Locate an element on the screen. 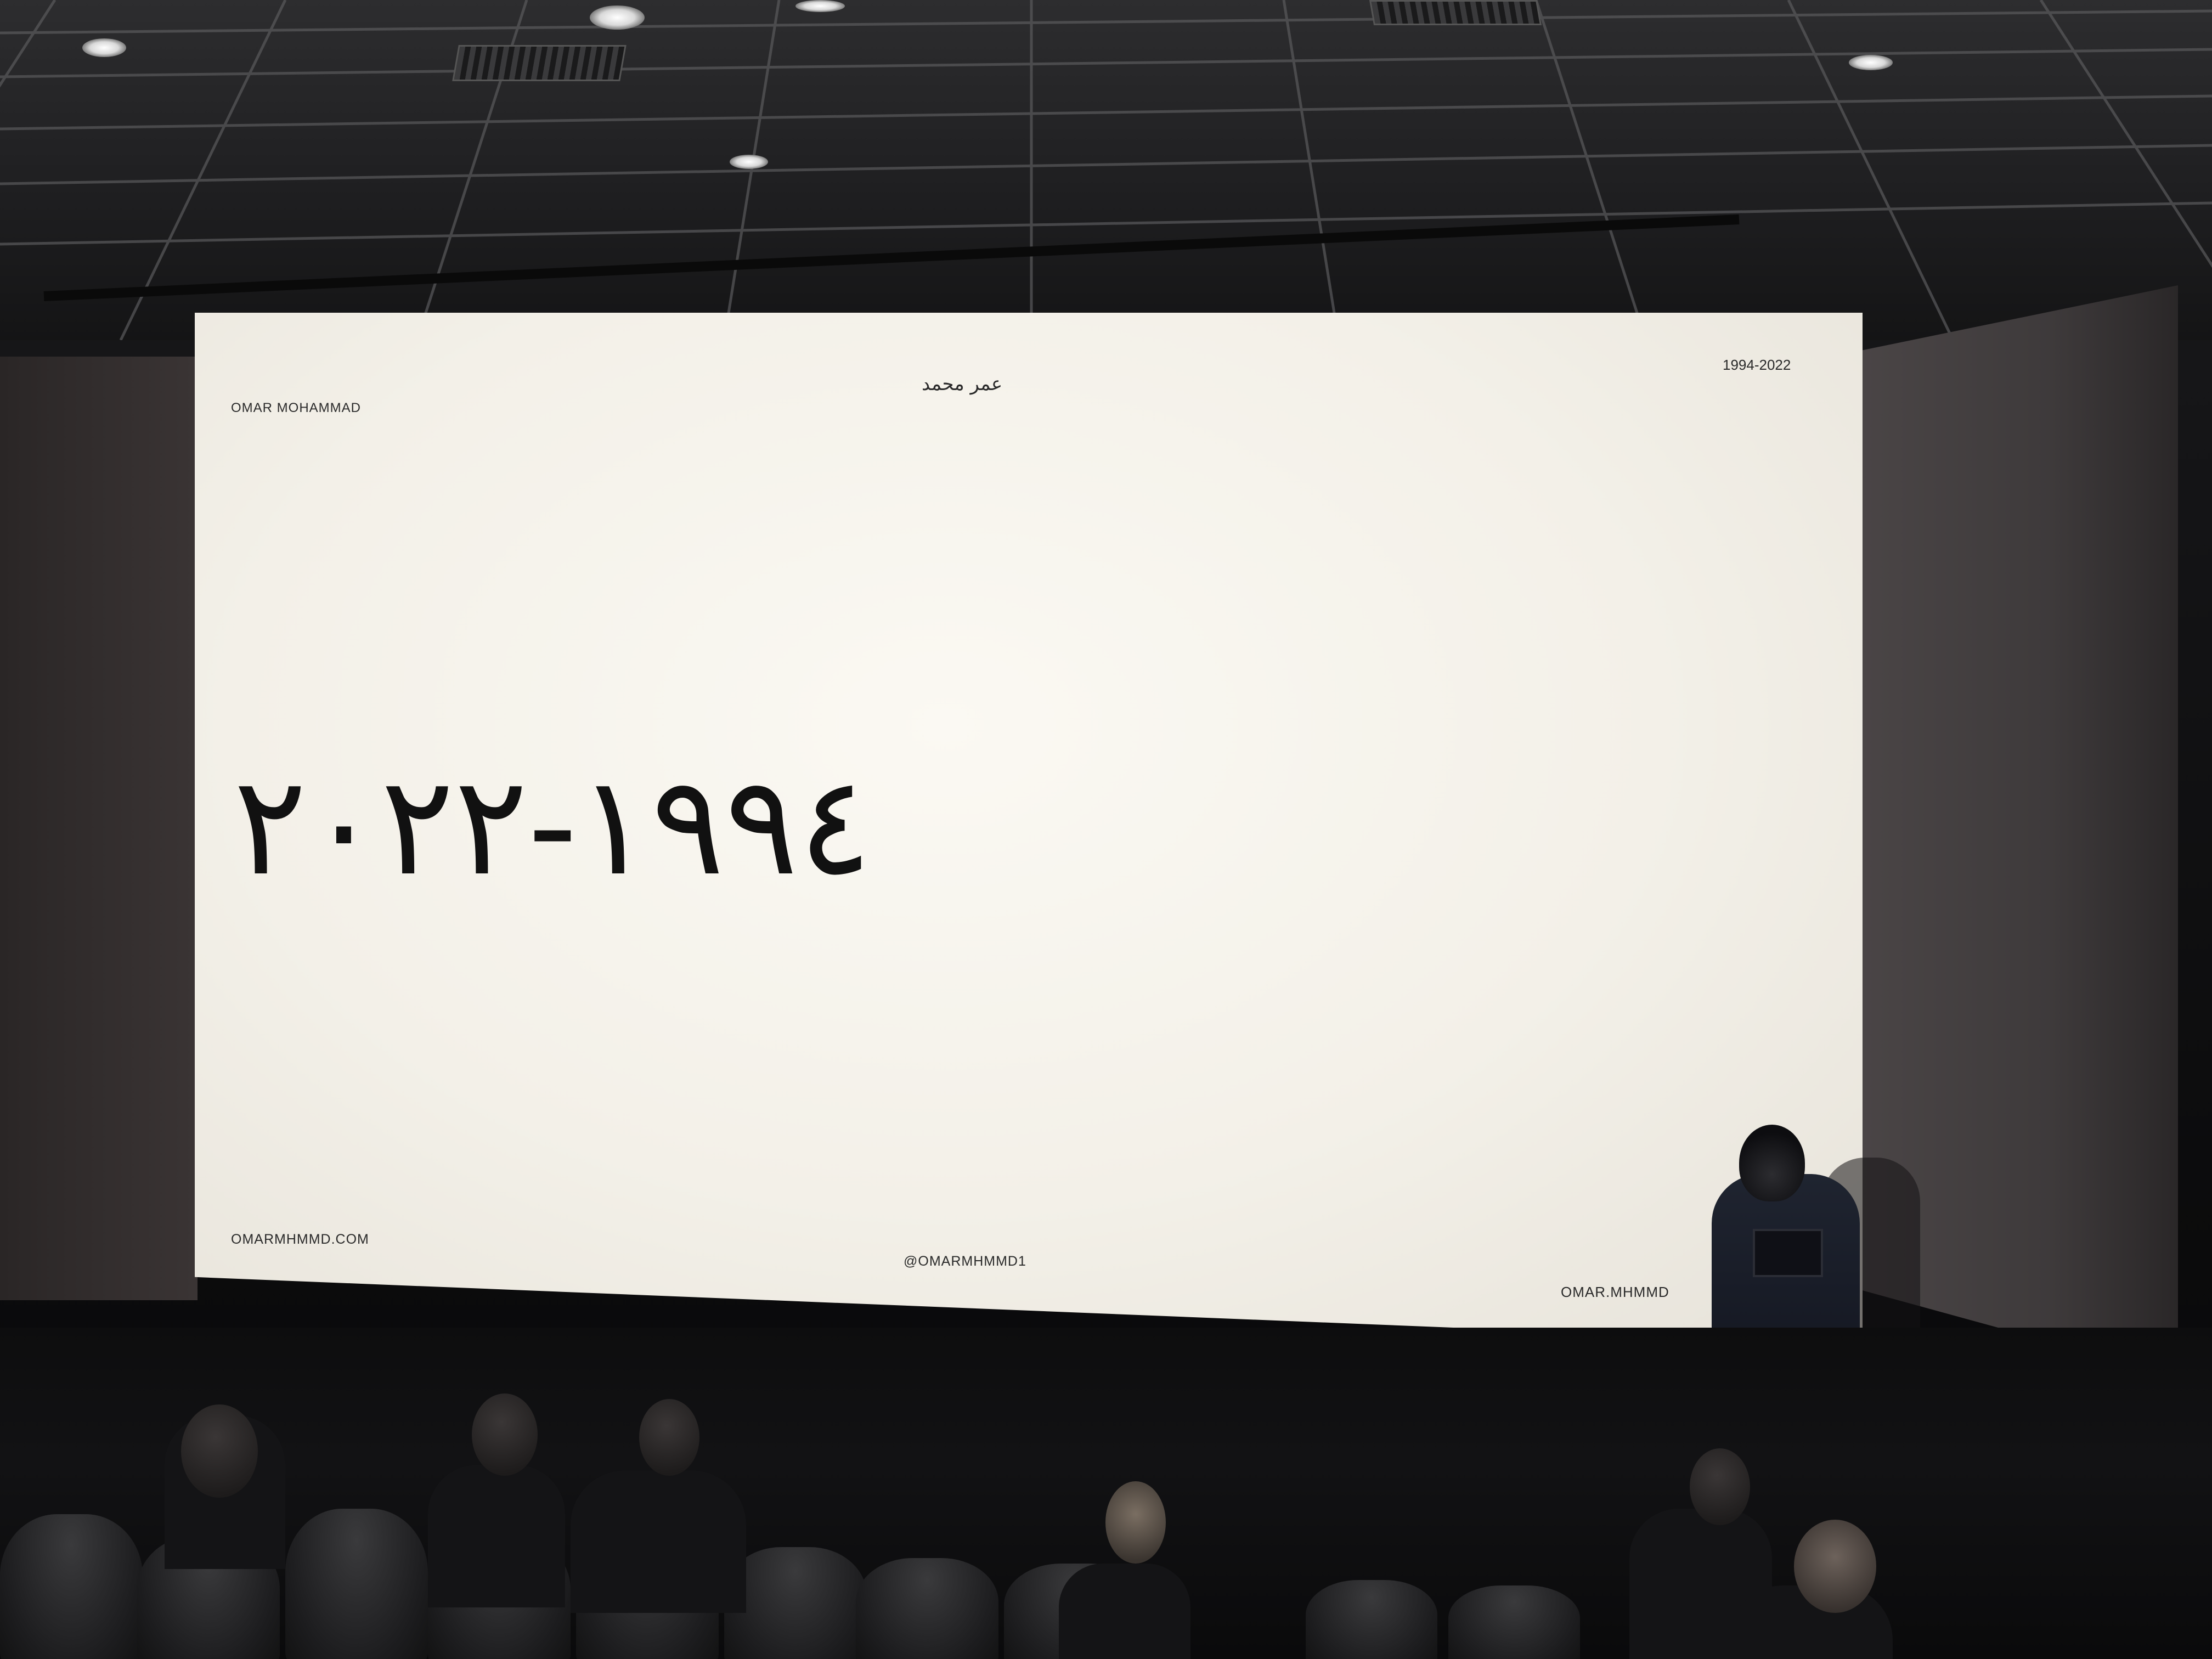 The width and height of the screenshot is (2212, 1659). slide-name-arabic: عمر محمد is located at coordinates (962, 384).